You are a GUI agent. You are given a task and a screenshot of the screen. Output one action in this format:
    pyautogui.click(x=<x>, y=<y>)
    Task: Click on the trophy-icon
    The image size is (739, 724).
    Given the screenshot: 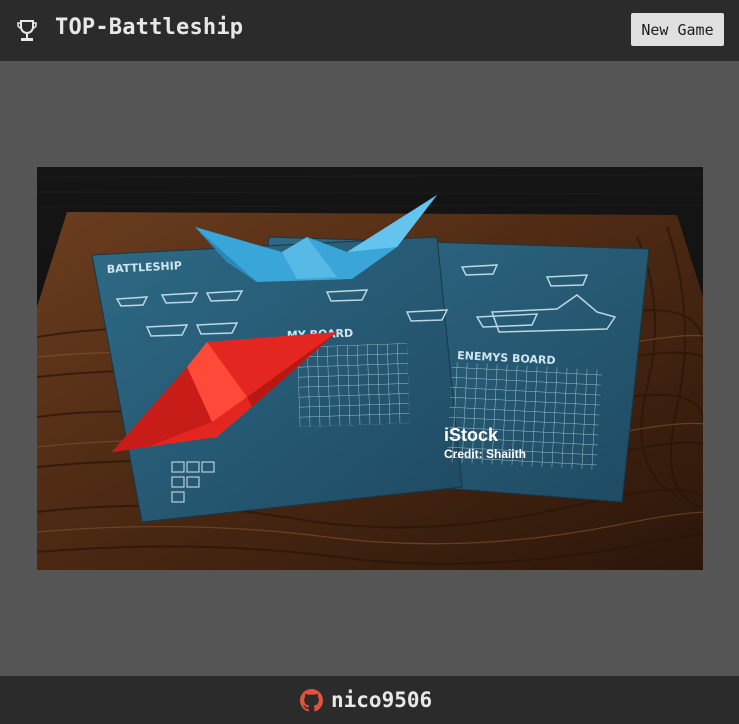 What is the action you would take?
    pyautogui.click(x=27, y=31)
    